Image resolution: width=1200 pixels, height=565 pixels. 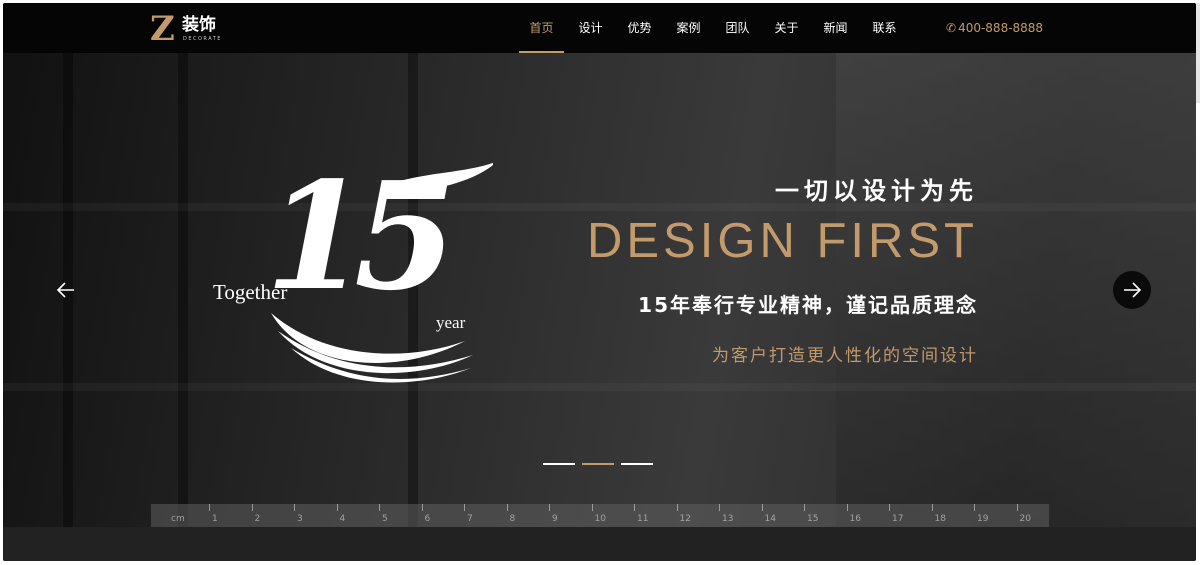 What do you see at coordinates (599, 544) in the screenshot?
I see `bottom-strip` at bounding box center [599, 544].